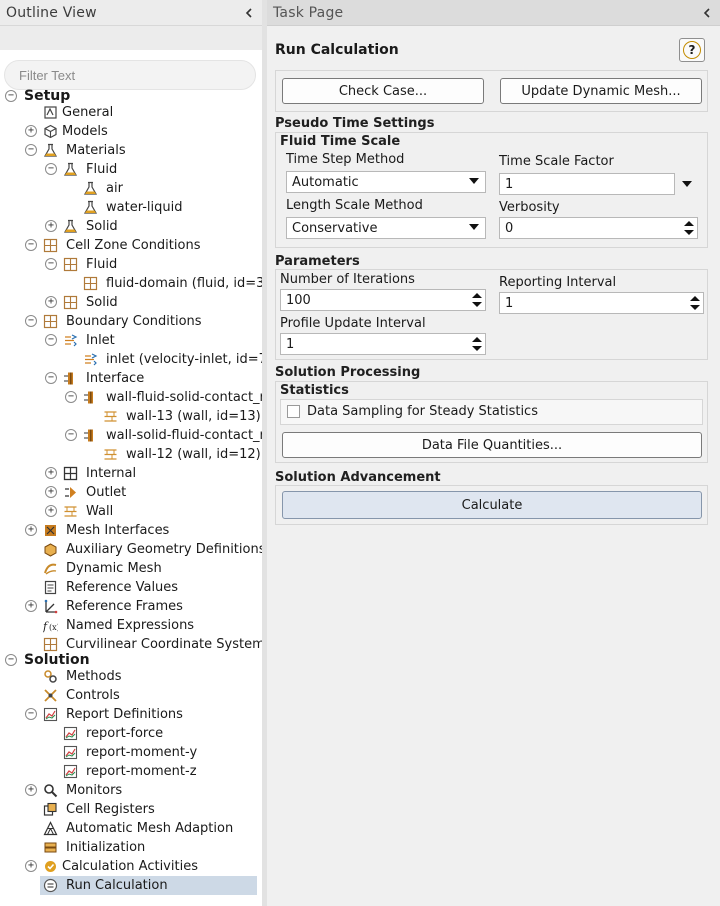 The width and height of the screenshot is (720, 906). What do you see at coordinates (601, 303) in the screenshot?
I see `reporting-interval-input: 1` at bounding box center [601, 303].